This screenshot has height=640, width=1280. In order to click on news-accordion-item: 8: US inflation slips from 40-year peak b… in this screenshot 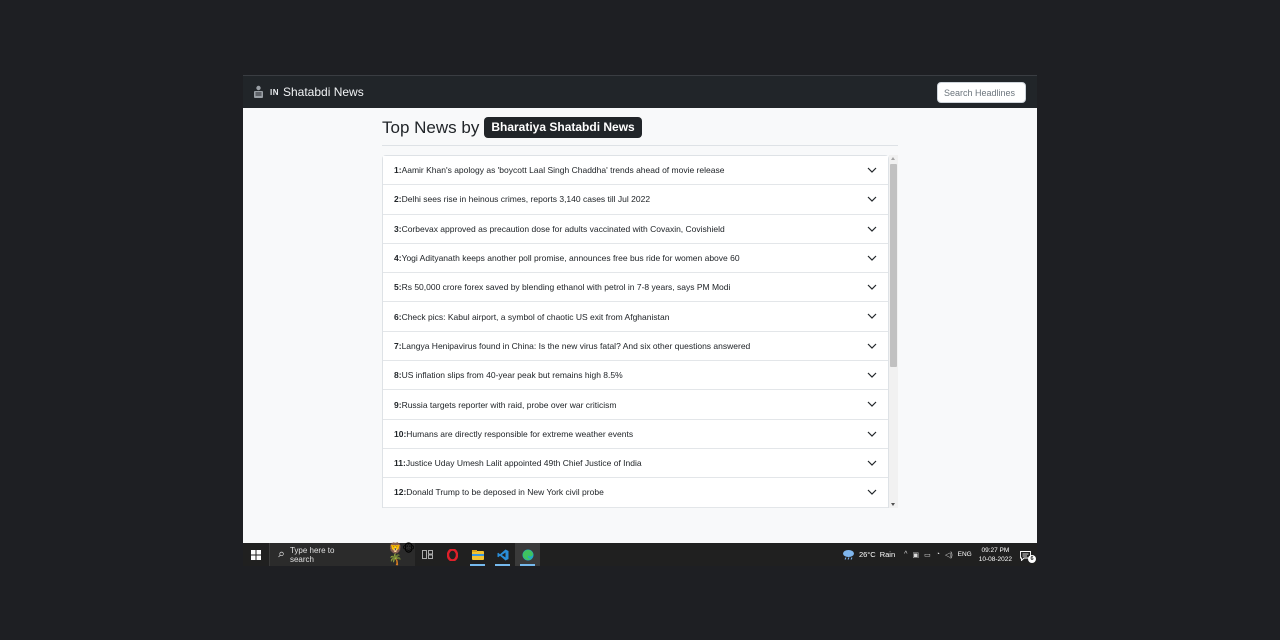, I will do `click(635, 376)`.